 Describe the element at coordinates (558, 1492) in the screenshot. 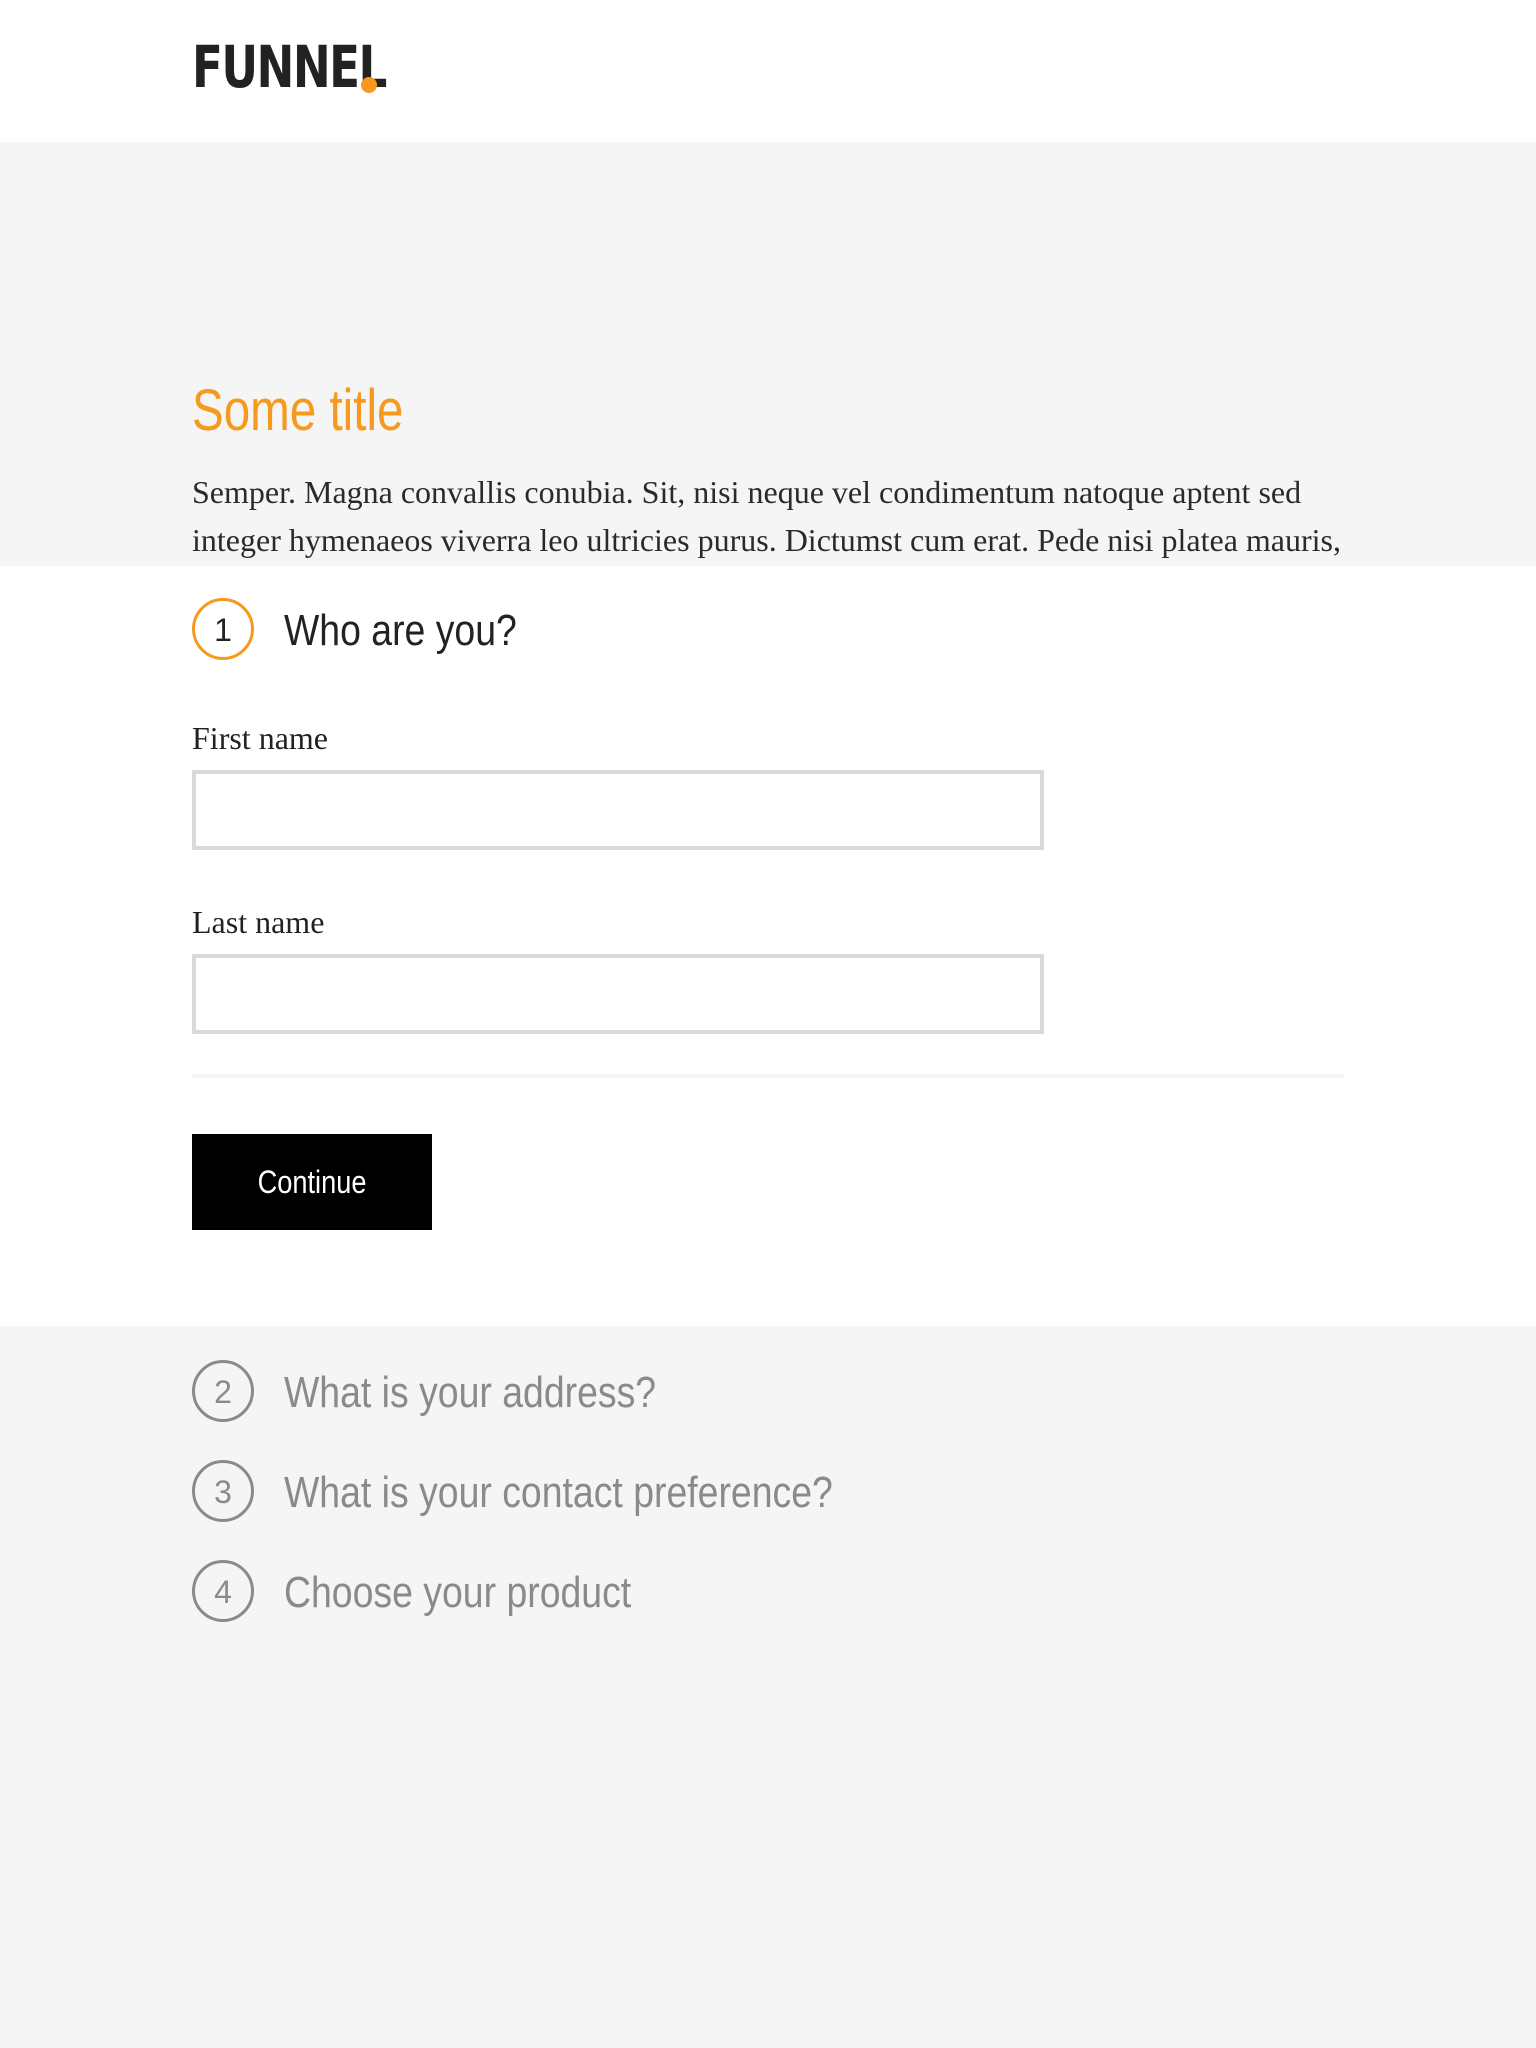

I see `step-title: What is your contact preference?` at that location.